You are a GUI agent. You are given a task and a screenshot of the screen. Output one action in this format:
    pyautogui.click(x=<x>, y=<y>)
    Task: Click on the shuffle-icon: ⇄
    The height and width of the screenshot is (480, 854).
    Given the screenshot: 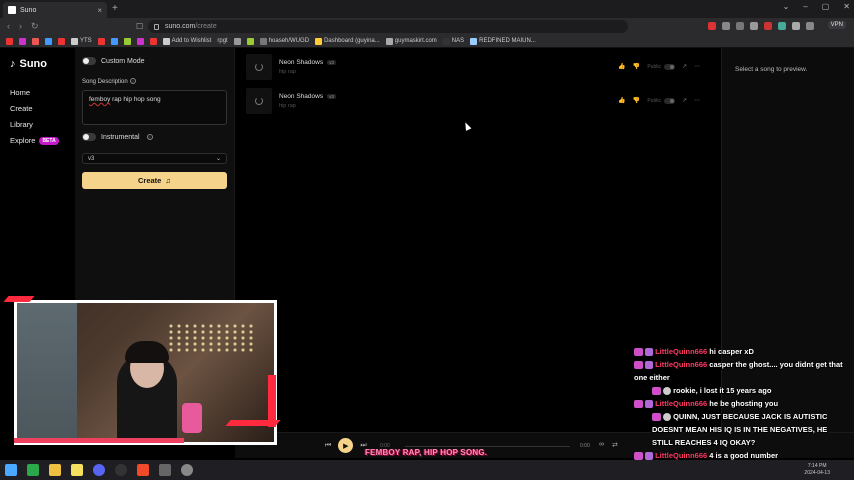 What is the action you would take?
    pyautogui.click(x=615, y=445)
    